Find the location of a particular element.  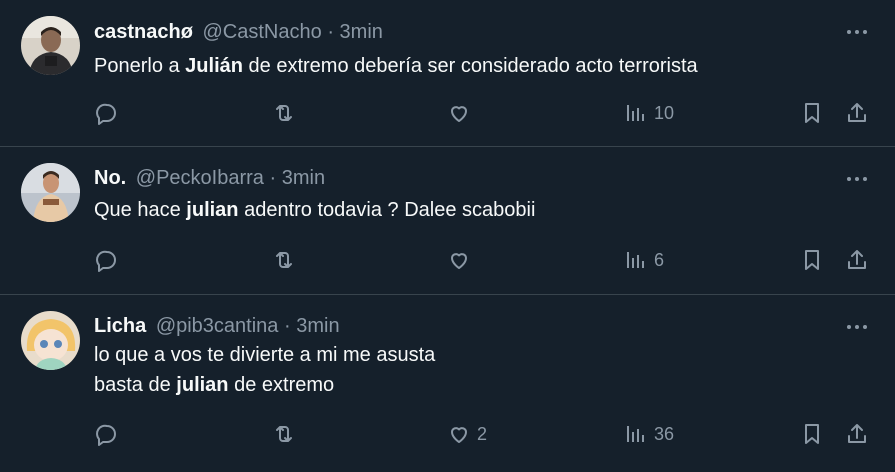

tweet-header: No. @PeckoIbarra · 3min is located at coordinates (209, 178).